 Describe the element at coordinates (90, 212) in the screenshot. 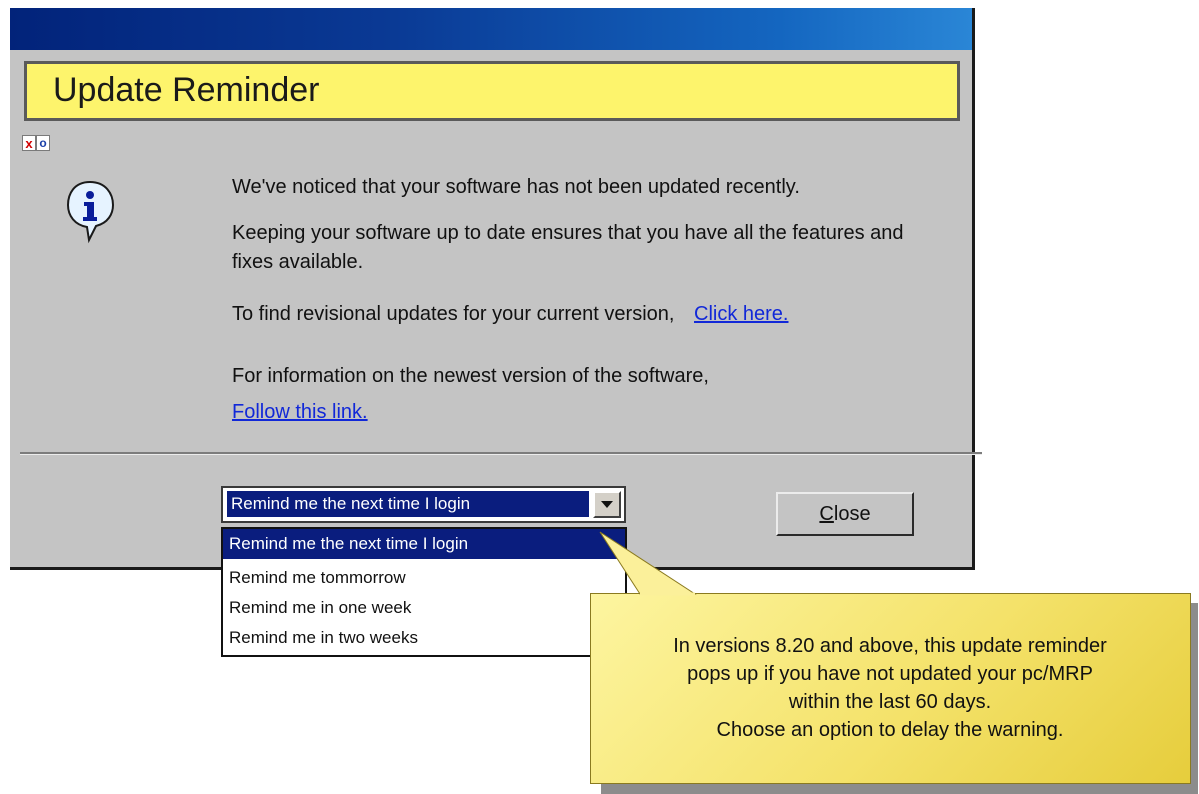

I see `info-bubble-icon` at that location.